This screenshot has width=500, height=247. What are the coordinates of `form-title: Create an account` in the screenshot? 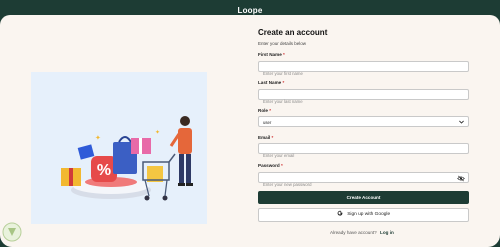 It's located at (293, 32).